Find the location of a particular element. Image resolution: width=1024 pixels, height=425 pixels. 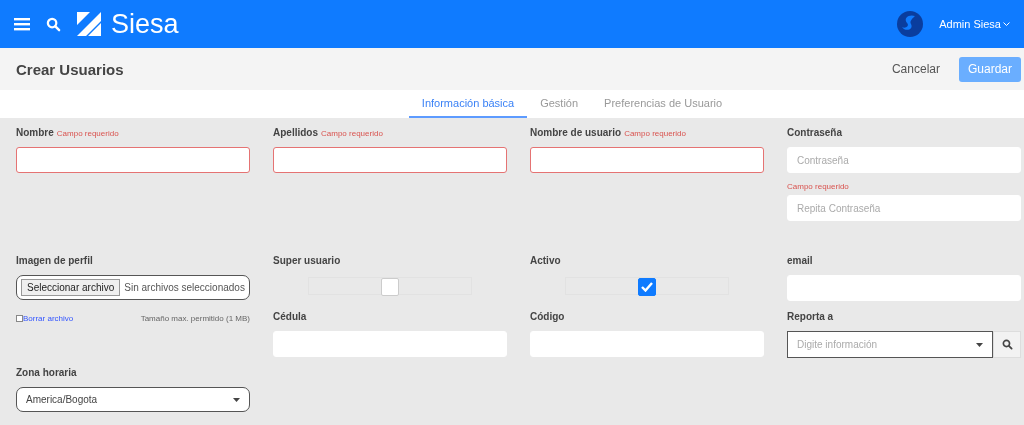

field-label: Nombre is located at coordinates (35, 132).